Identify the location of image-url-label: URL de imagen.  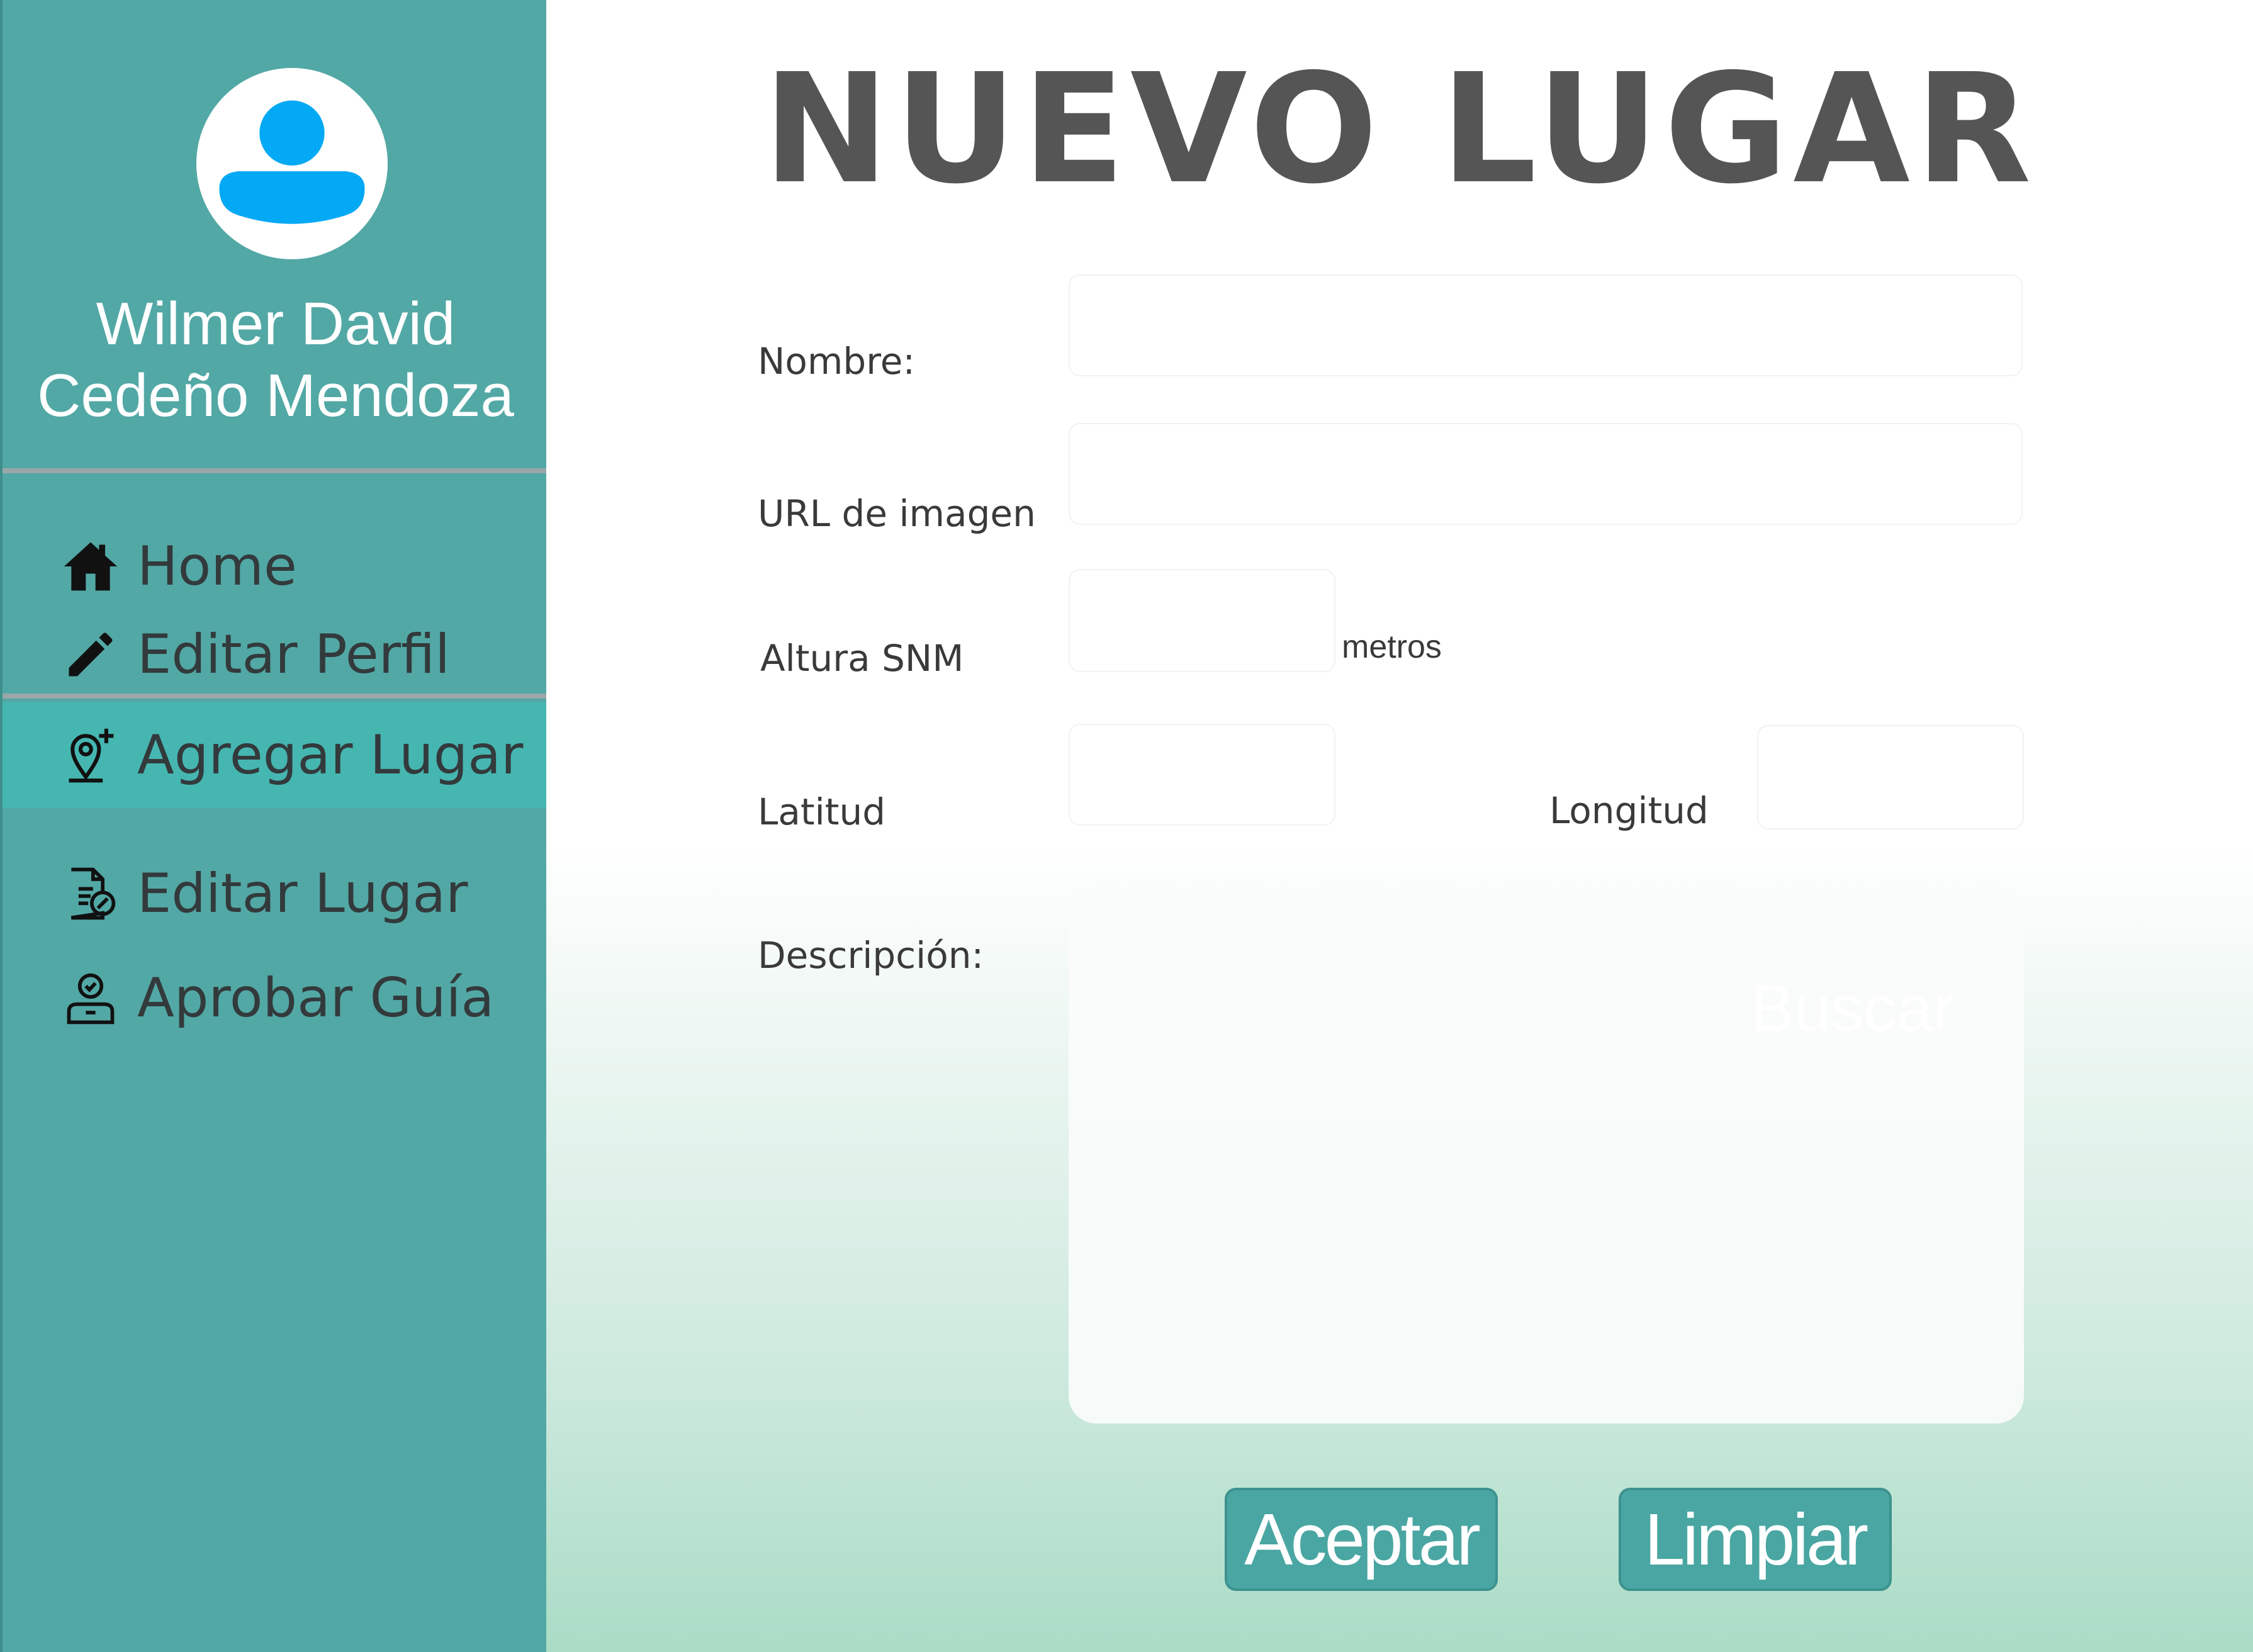
(897, 513).